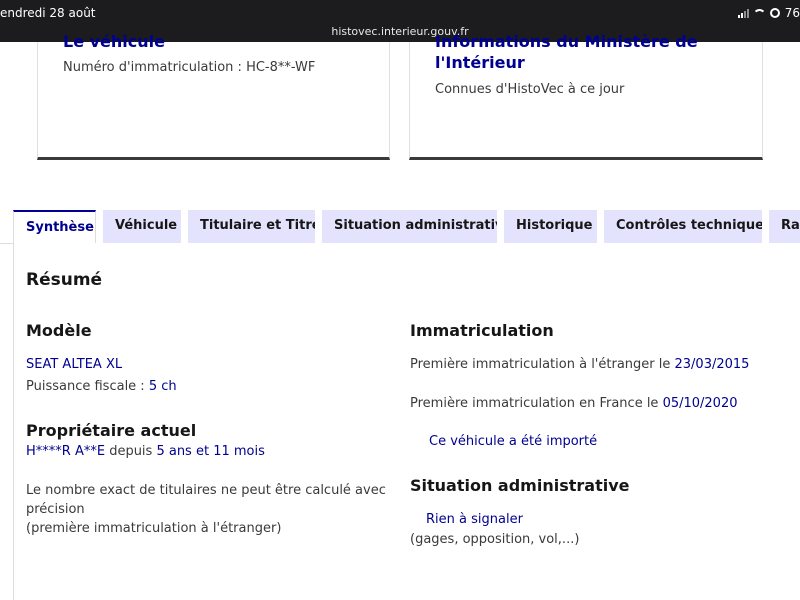  Describe the element at coordinates (712, 364) in the screenshot. I see `foreign-registration-date: 23/03/2015` at that location.